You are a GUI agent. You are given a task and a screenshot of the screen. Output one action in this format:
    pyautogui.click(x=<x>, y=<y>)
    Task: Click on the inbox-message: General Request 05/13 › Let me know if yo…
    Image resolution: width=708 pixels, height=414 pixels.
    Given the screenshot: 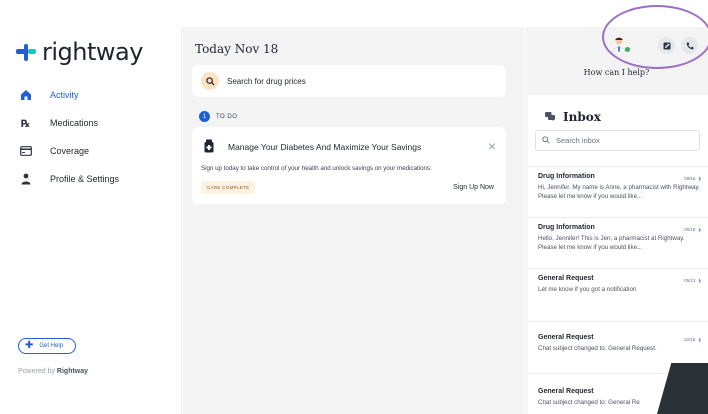 What is the action you would take?
    pyautogui.click(x=618, y=294)
    